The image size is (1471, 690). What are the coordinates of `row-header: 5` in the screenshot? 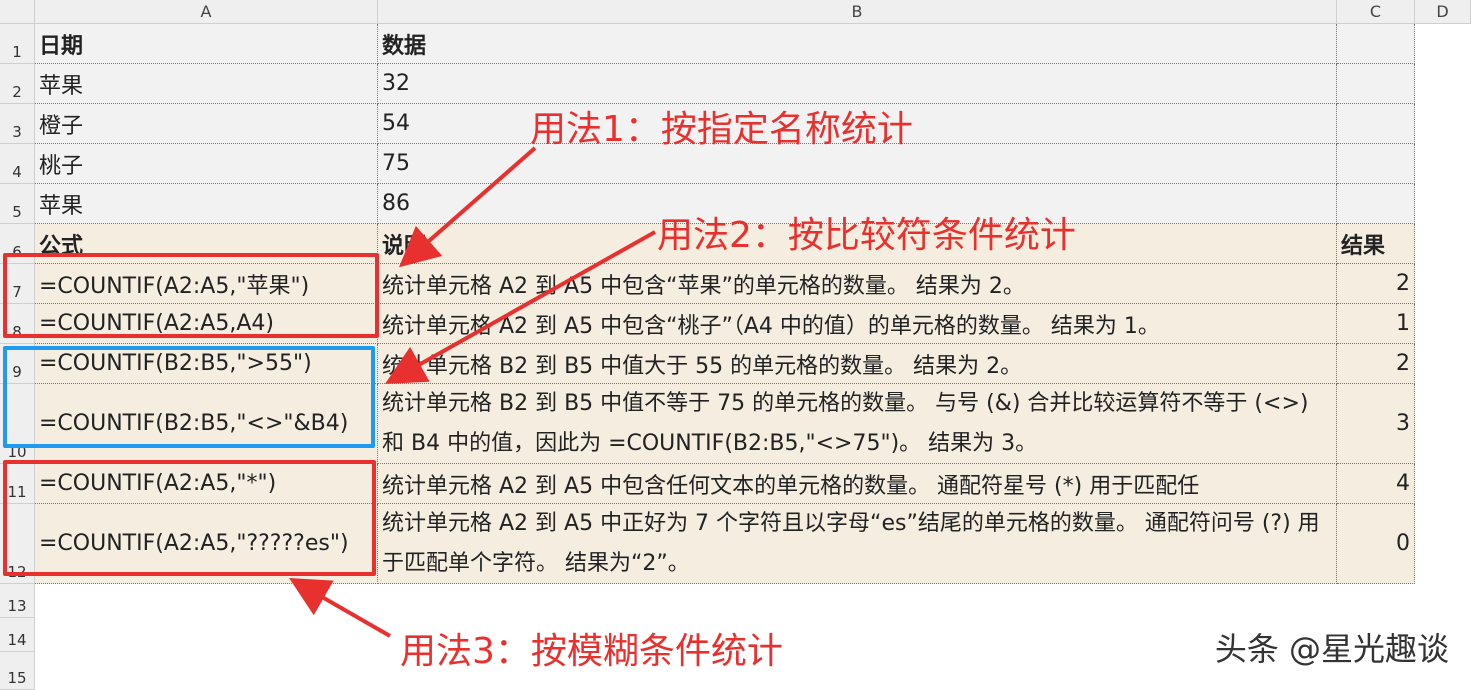 It's located at (17, 204).